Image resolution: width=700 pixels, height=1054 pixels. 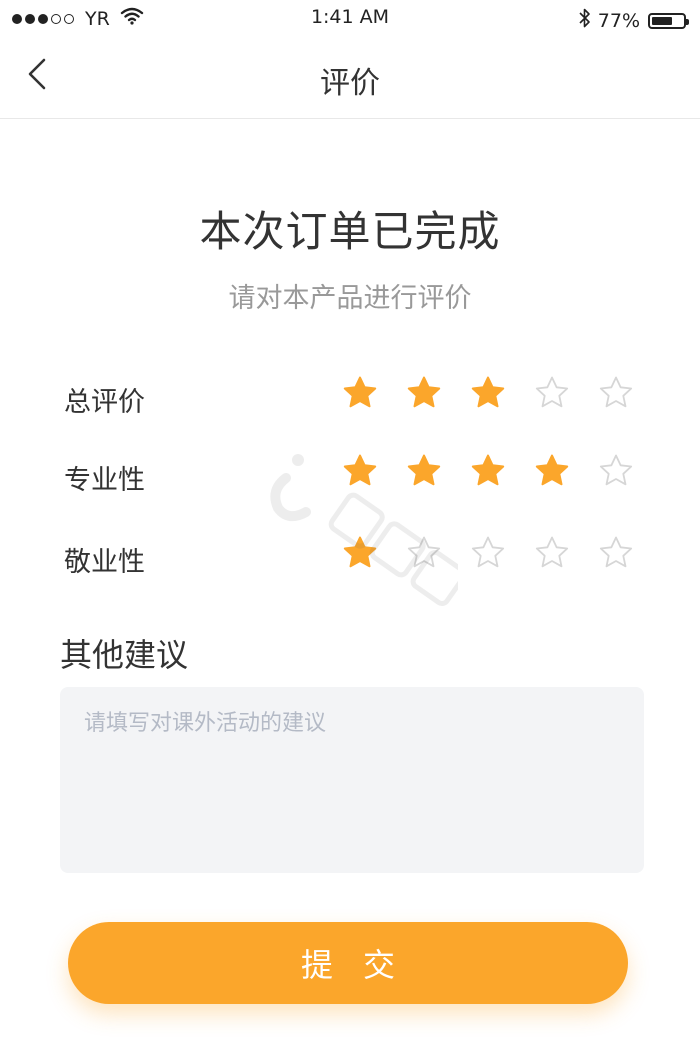 What do you see at coordinates (104, 562) in the screenshot?
I see `rating-label: 敬业性` at bounding box center [104, 562].